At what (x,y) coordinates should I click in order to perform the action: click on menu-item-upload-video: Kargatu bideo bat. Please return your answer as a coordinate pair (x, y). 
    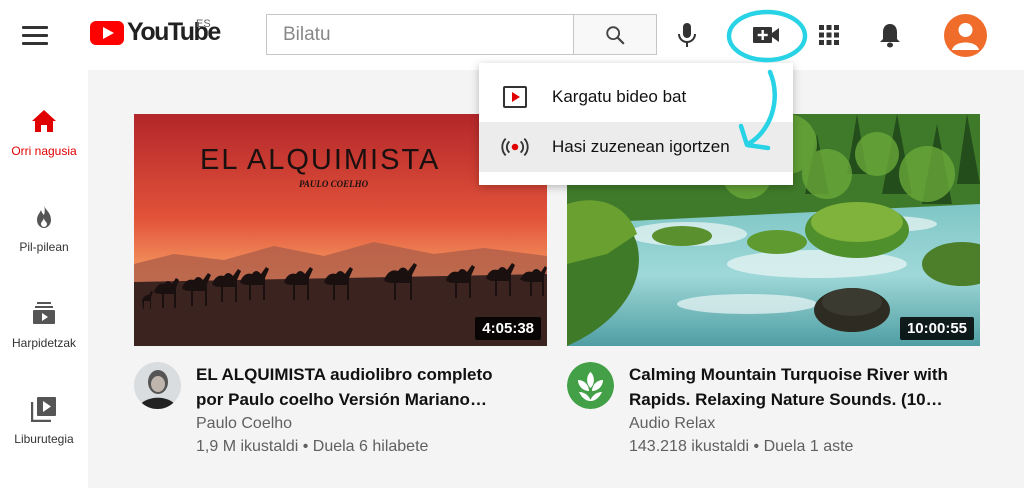
    Looking at the image, I should click on (636, 97).